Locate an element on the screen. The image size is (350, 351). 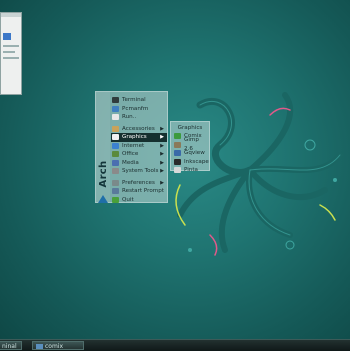
pinta-icon is located at coordinates (177, 170).